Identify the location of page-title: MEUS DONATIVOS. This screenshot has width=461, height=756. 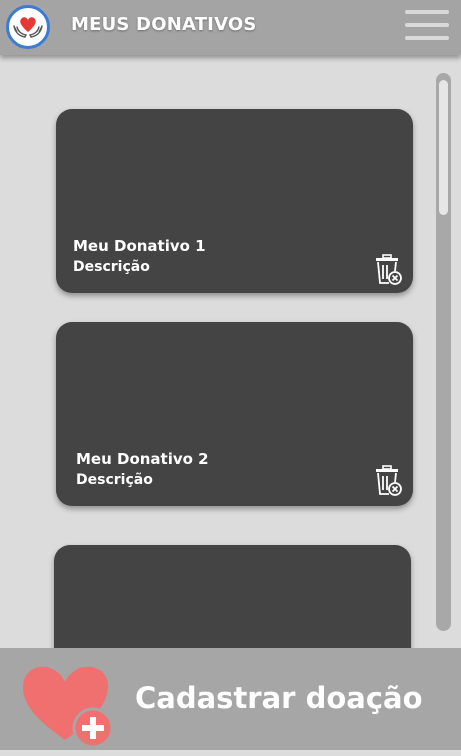
(164, 24).